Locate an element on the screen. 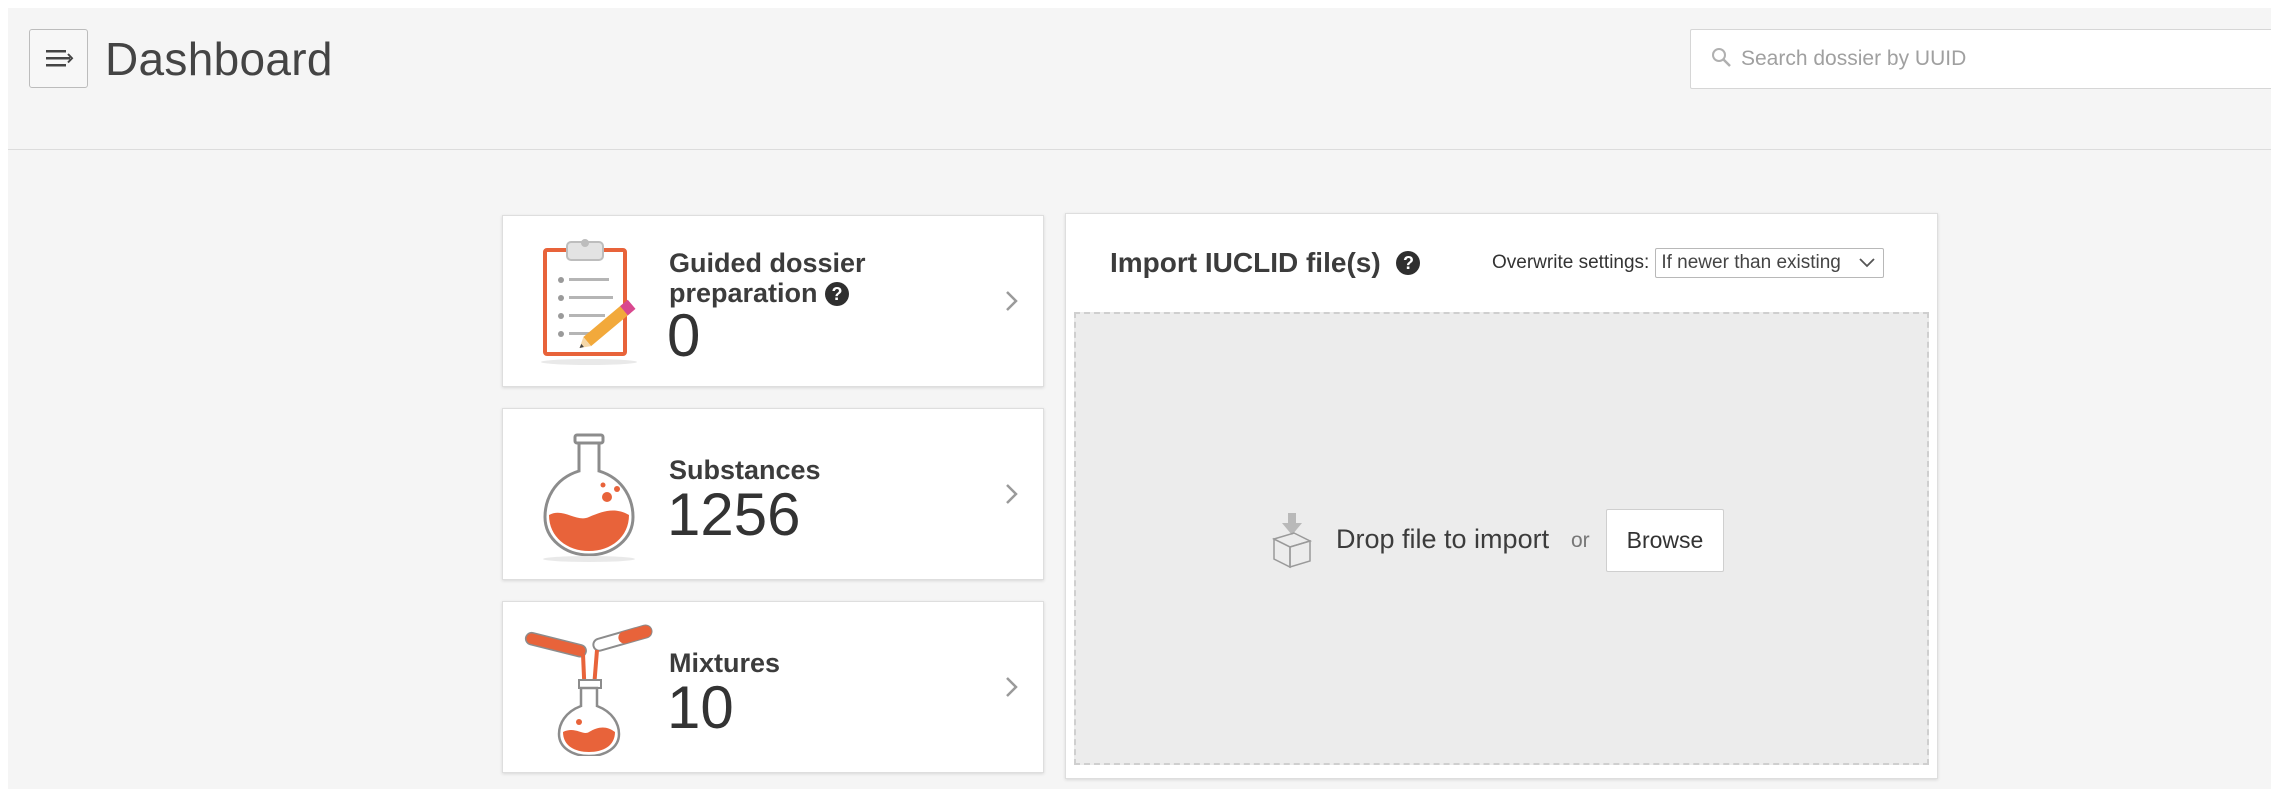 This screenshot has width=2271, height=789. or-text: or is located at coordinates (1580, 540).